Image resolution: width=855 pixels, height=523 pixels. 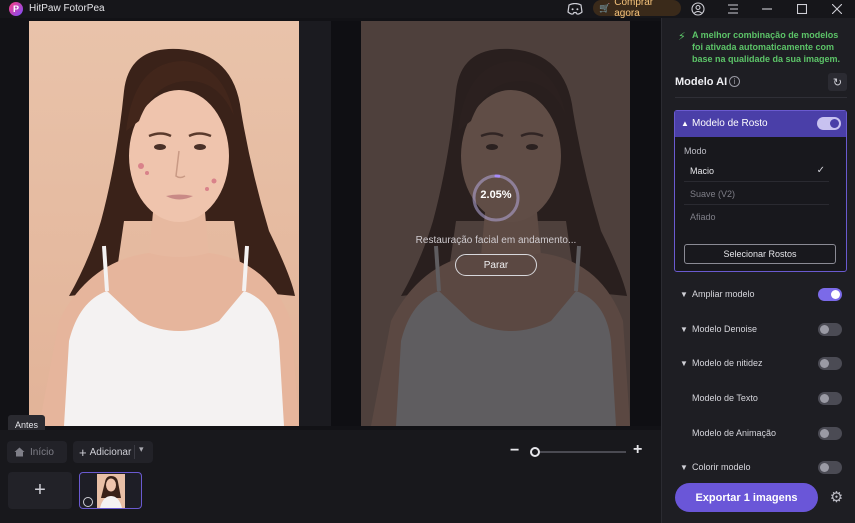 I want to click on mode-option-label: Macio, so click(x=702, y=170).